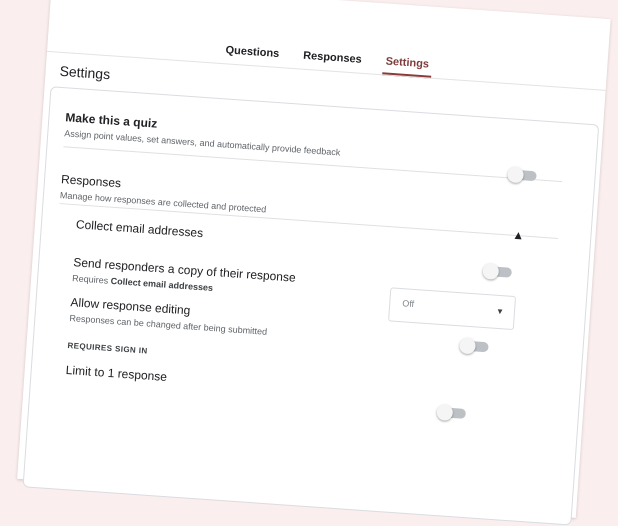  Describe the element at coordinates (162, 284) in the screenshot. I see `requires-target: Collect email addresses` at that location.